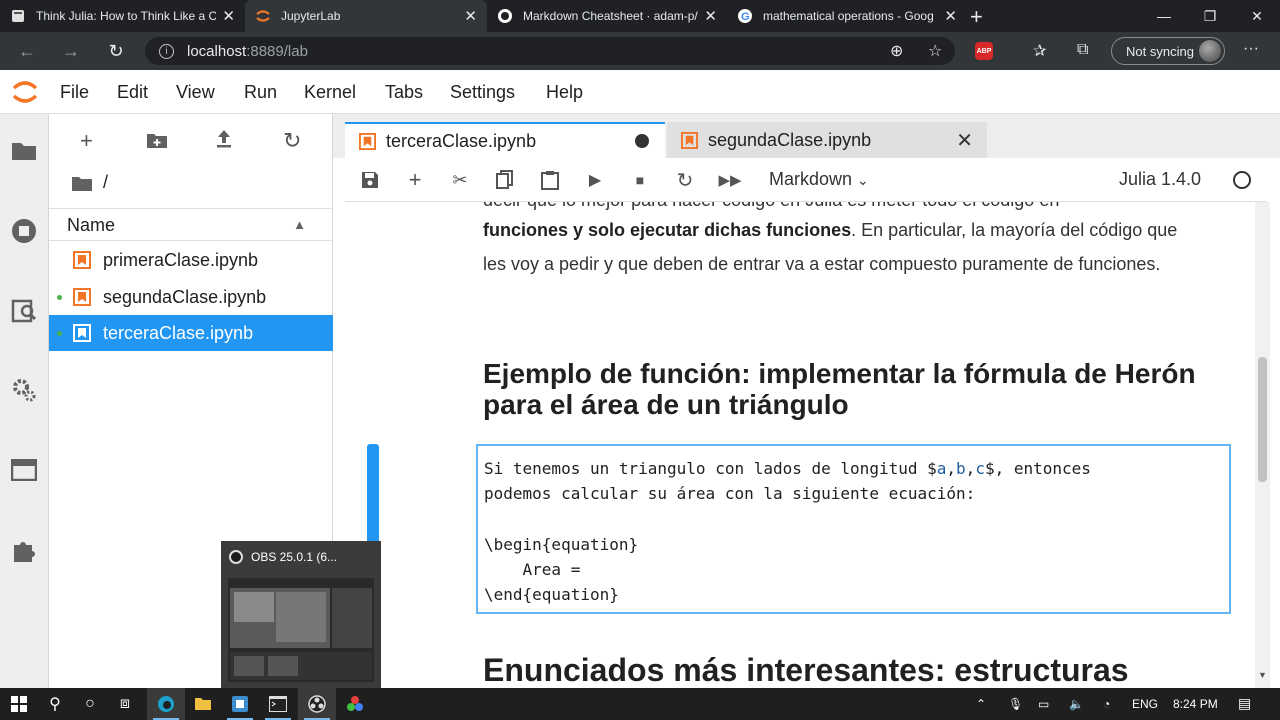  Describe the element at coordinates (1160, 179) in the screenshot. I see `kernel-name: Julia 1.4.0` at that location.